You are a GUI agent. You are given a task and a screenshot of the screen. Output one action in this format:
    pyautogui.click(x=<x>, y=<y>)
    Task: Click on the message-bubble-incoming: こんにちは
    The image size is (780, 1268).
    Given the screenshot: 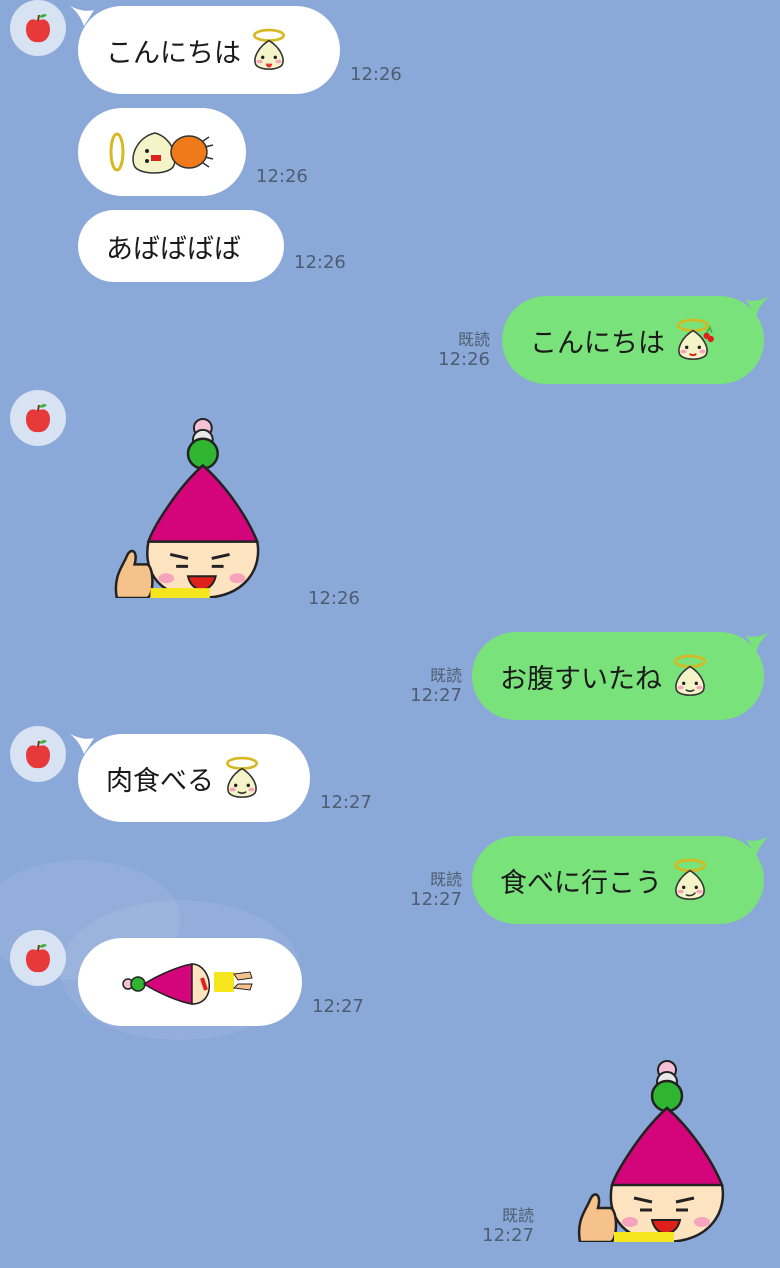 What is the action you would take?
    pyautogui.click(x=209, y=50)
    